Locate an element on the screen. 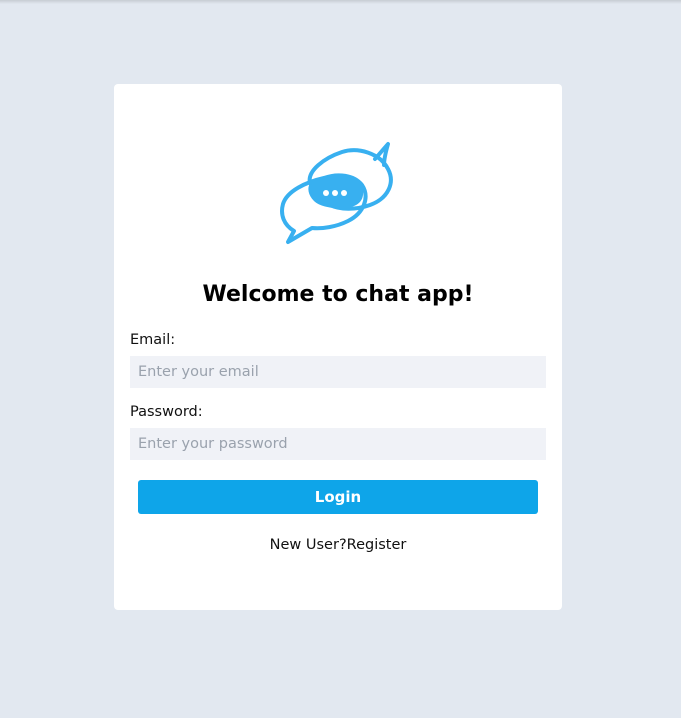 The height and width of the screenshot is (718, 681). top-shadow is located at coordinates (340, 2).